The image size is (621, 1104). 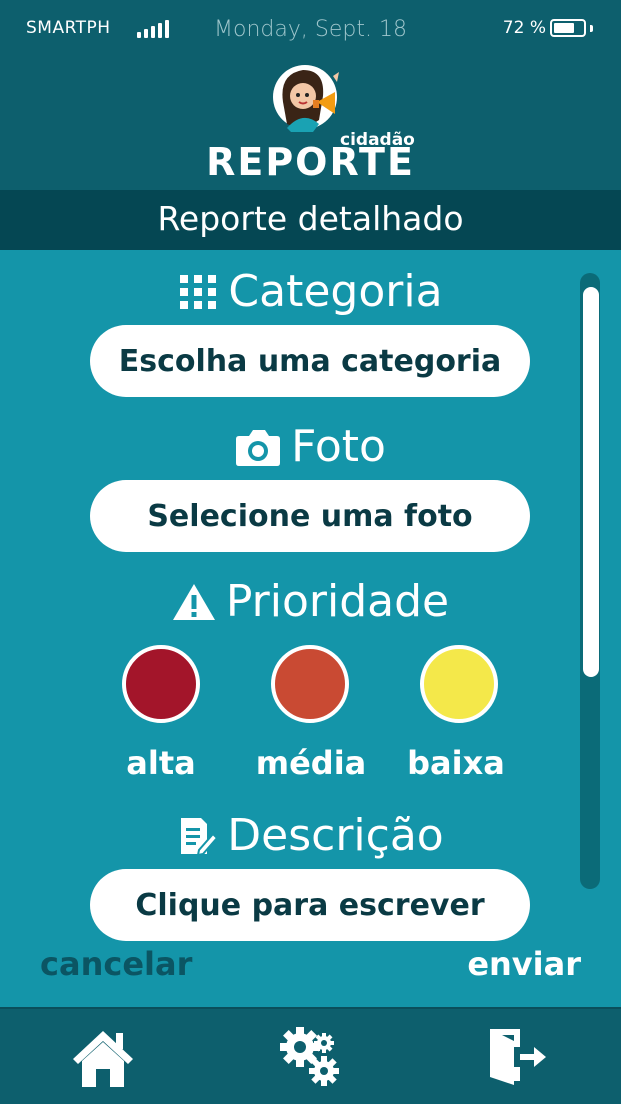 I want to click on nav-logout-button, so click(x=517, y=1058).